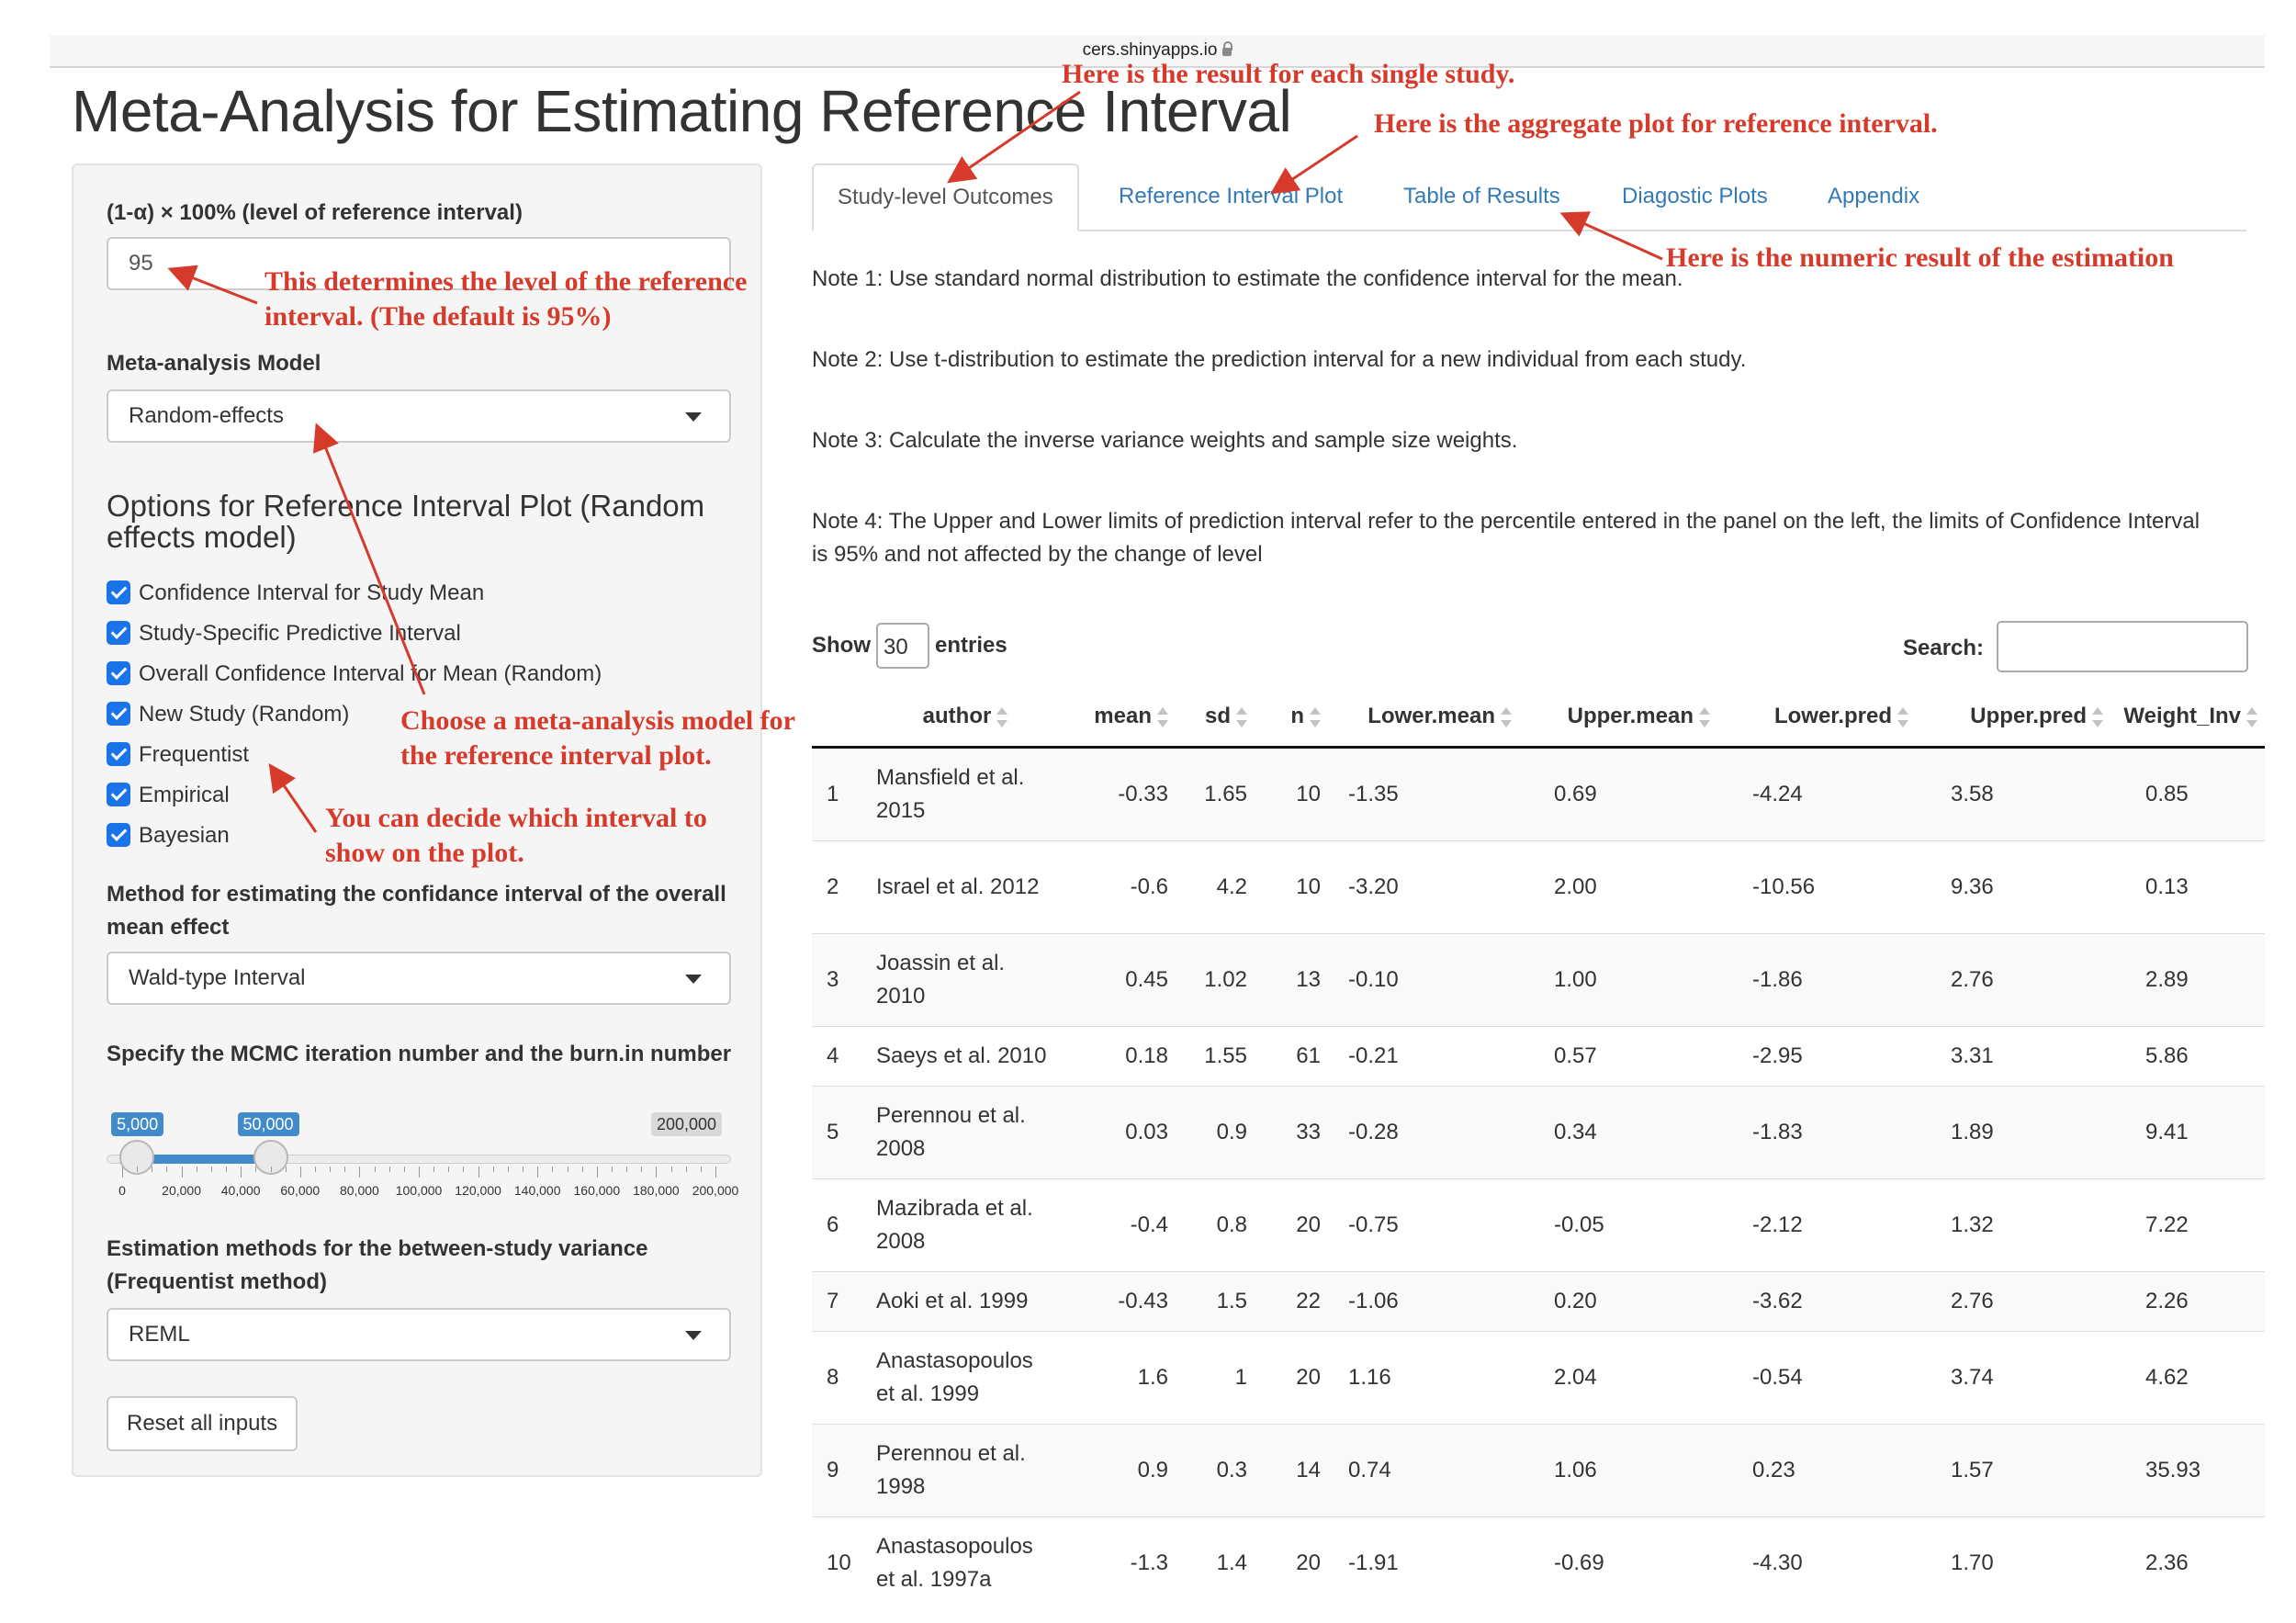 This screenshot has width=2296, height=1623. Describe the element at coordinates (966, 980) in the screenshot. I see `author-cell: Joassin et al. 2010` at that location.